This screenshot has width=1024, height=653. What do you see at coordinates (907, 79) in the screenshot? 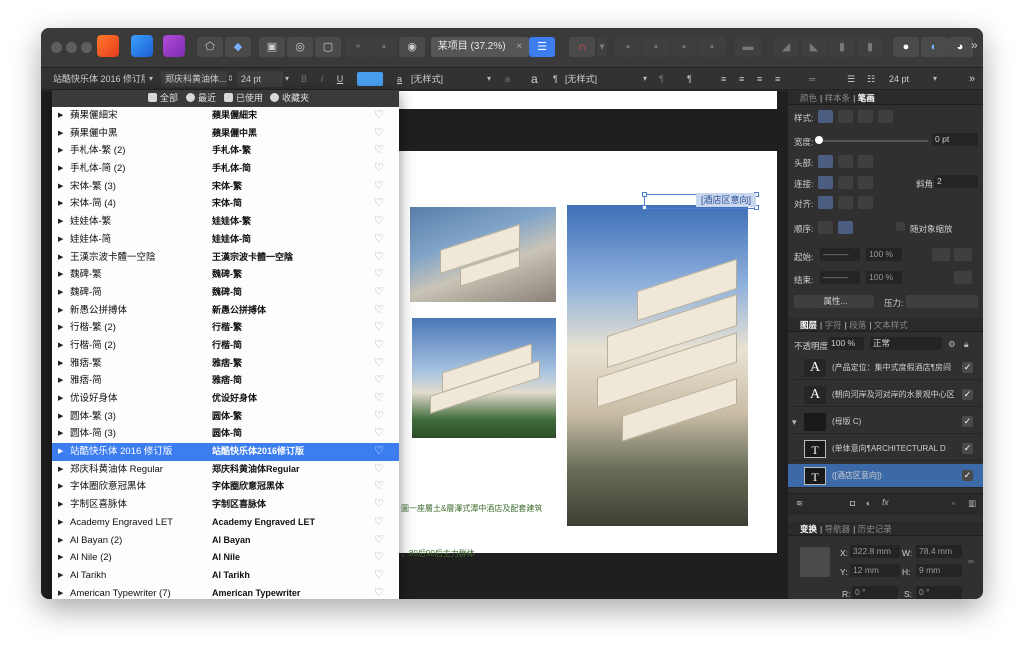
I see `line-spacing-field: 24 pt` at bounding box center [907, 79].